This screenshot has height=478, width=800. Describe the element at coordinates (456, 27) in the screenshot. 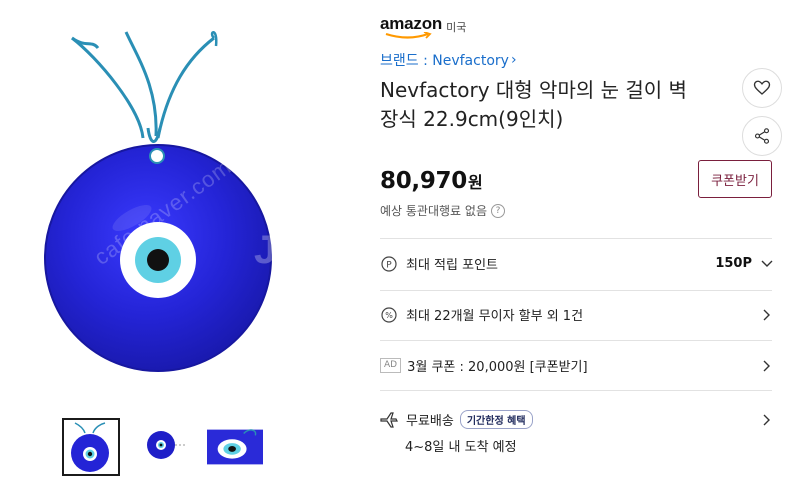

I see `store-region: 미국` at that location.